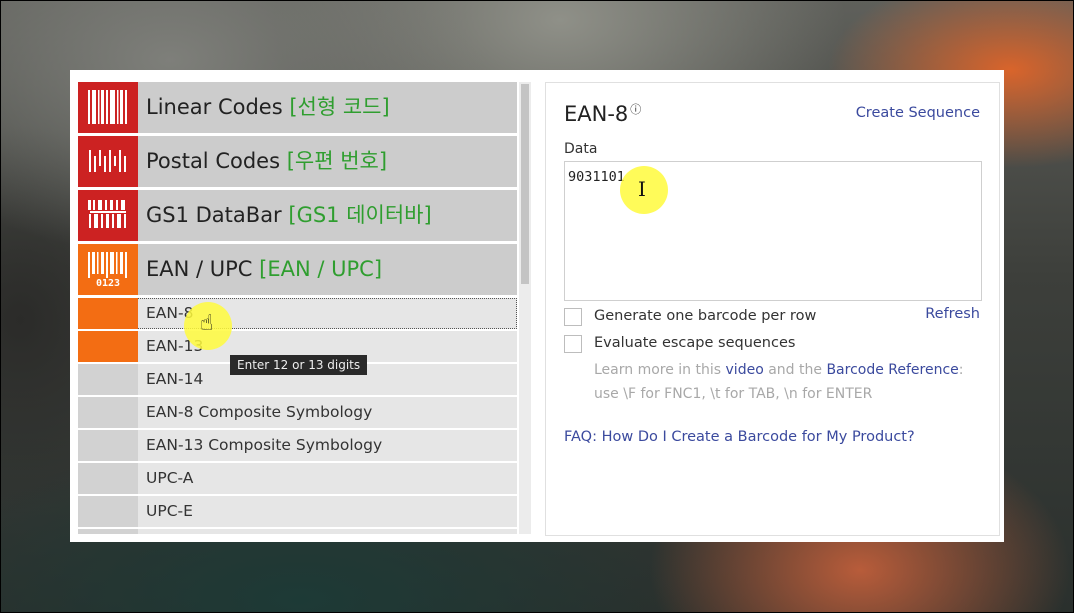 The height and width of the screenshot is (613, 1074). What do you see at coordinates (297, 531) in the screenshot?
I see `list-item-partial` at bounding box center [297, 531].